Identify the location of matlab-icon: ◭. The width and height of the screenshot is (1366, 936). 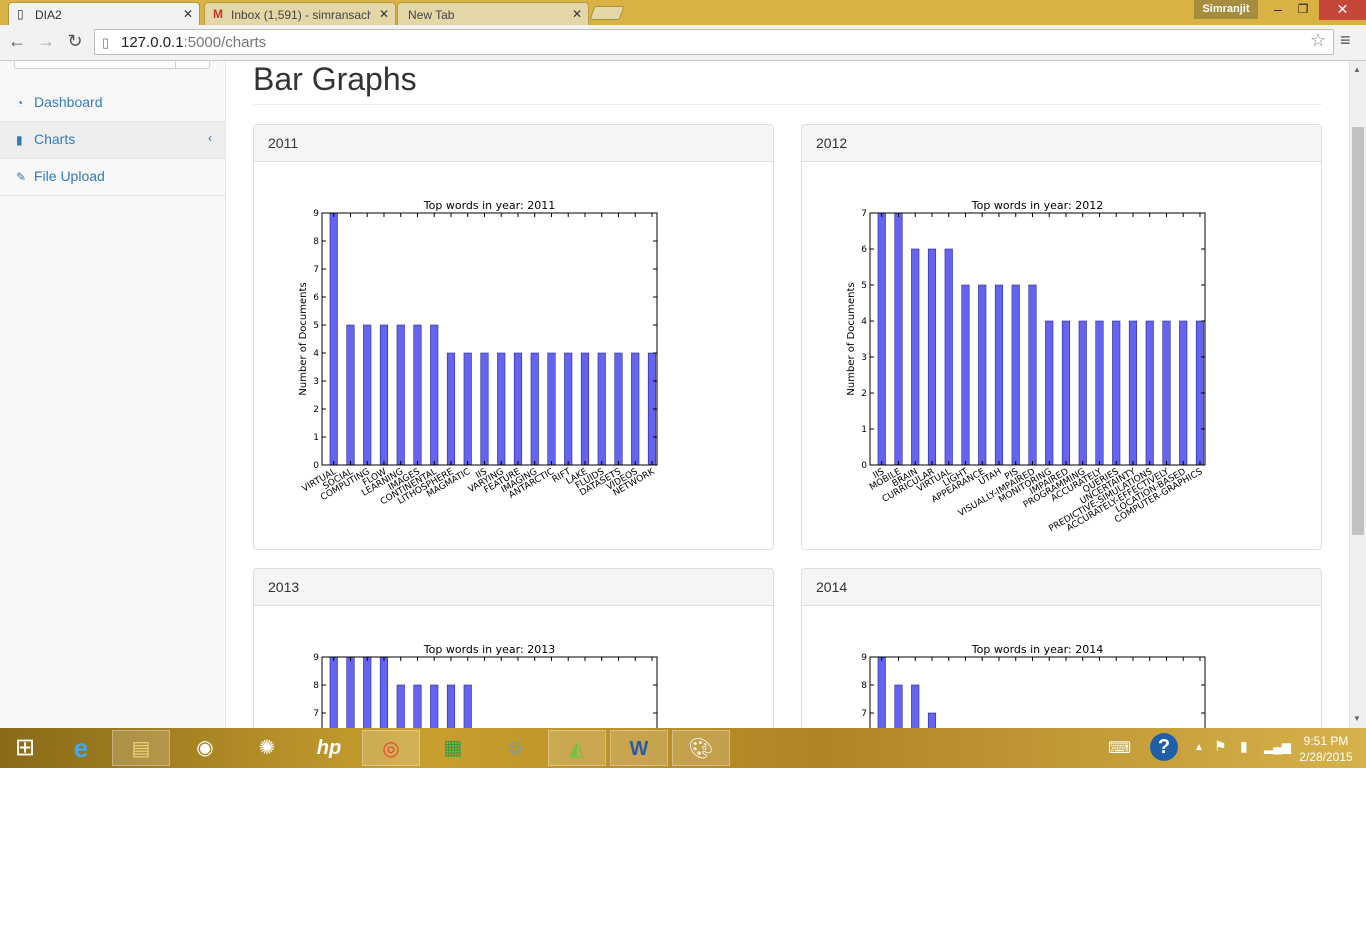
(577, 748).